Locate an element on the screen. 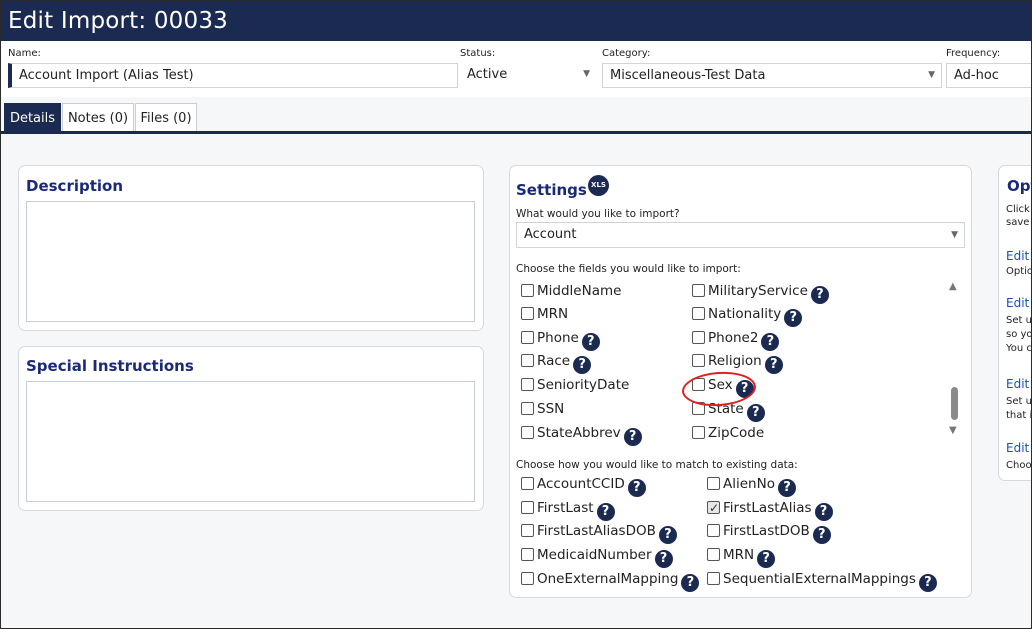 This screenshot has width=1032, height=629. field-ssn: SSN is located at coordinates (542, 409).